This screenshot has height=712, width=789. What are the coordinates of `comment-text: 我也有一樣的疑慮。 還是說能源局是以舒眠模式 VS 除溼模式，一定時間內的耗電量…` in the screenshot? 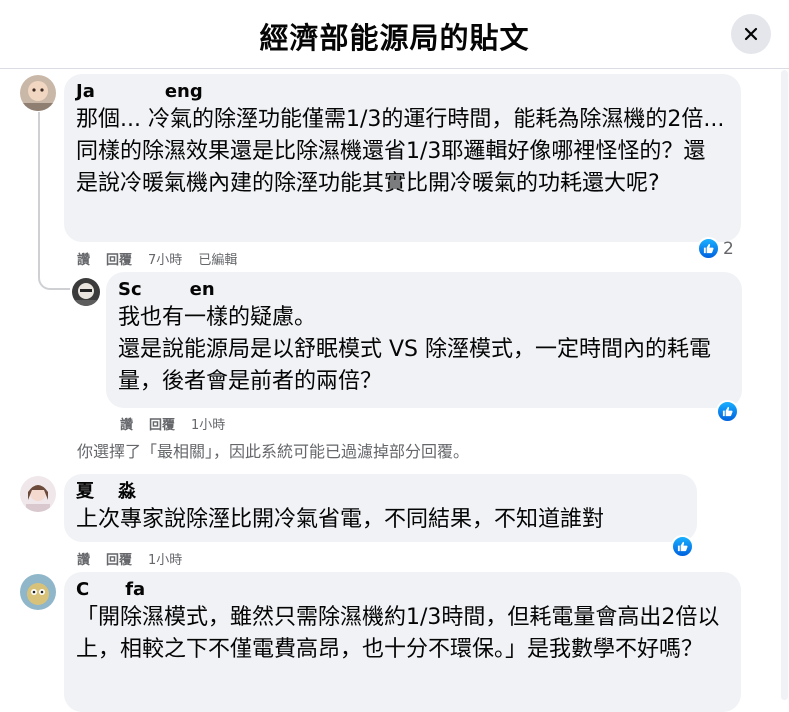 It's located at (423, 350).